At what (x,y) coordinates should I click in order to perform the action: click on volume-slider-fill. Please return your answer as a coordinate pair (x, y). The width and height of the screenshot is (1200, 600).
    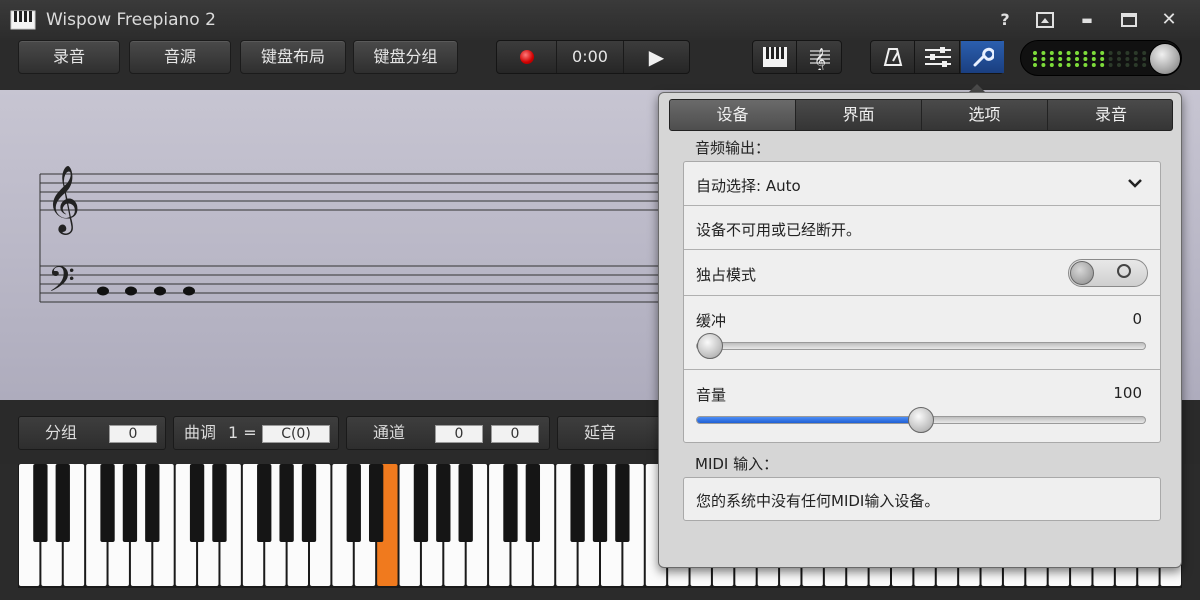
    Looking at the image, I should click on (809, 420).